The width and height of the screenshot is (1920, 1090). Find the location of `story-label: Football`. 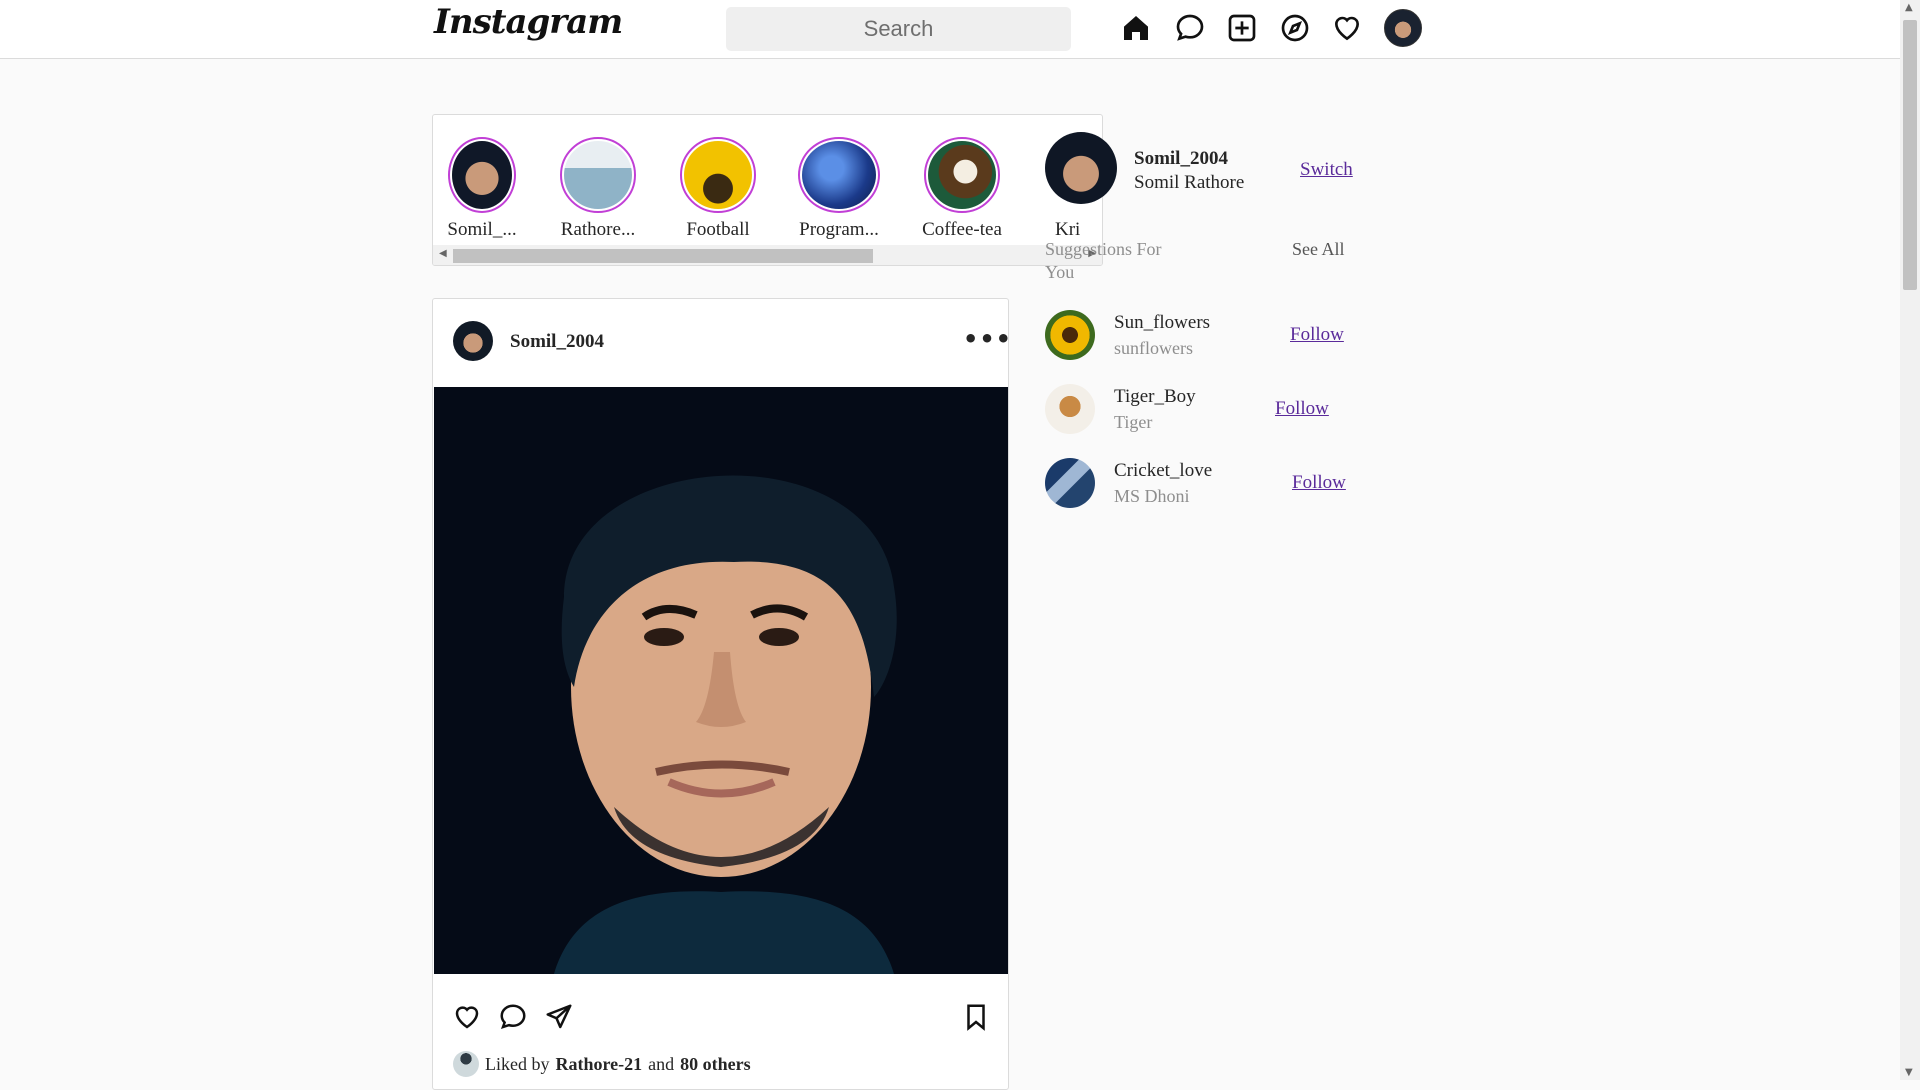

story-label: Football is located at coordinates (718, 229).